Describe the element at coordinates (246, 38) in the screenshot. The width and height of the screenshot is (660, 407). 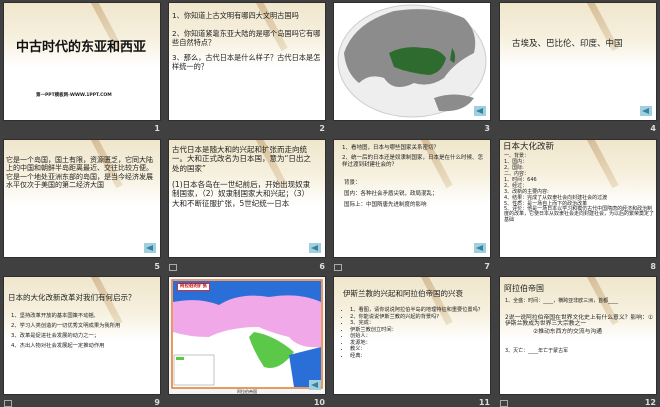
I see `slide-line: 2、你知道紧靠东亚大陆的是哪个岛国吗它有哪些自然特点？` at that location.